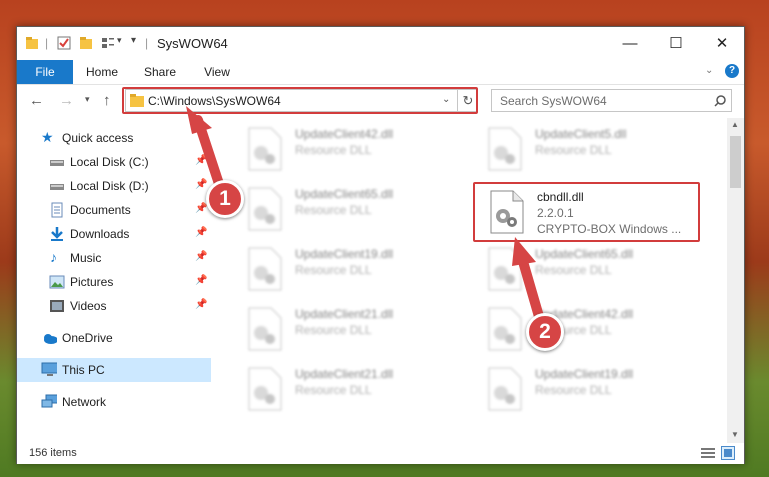 Image resolution: width=769 pixels, height=477 pixels. Describe the element at coordinates (587, 148) in the screenshot. I see `file-item: UpdateClient5.dll Resource DLL` at that location.